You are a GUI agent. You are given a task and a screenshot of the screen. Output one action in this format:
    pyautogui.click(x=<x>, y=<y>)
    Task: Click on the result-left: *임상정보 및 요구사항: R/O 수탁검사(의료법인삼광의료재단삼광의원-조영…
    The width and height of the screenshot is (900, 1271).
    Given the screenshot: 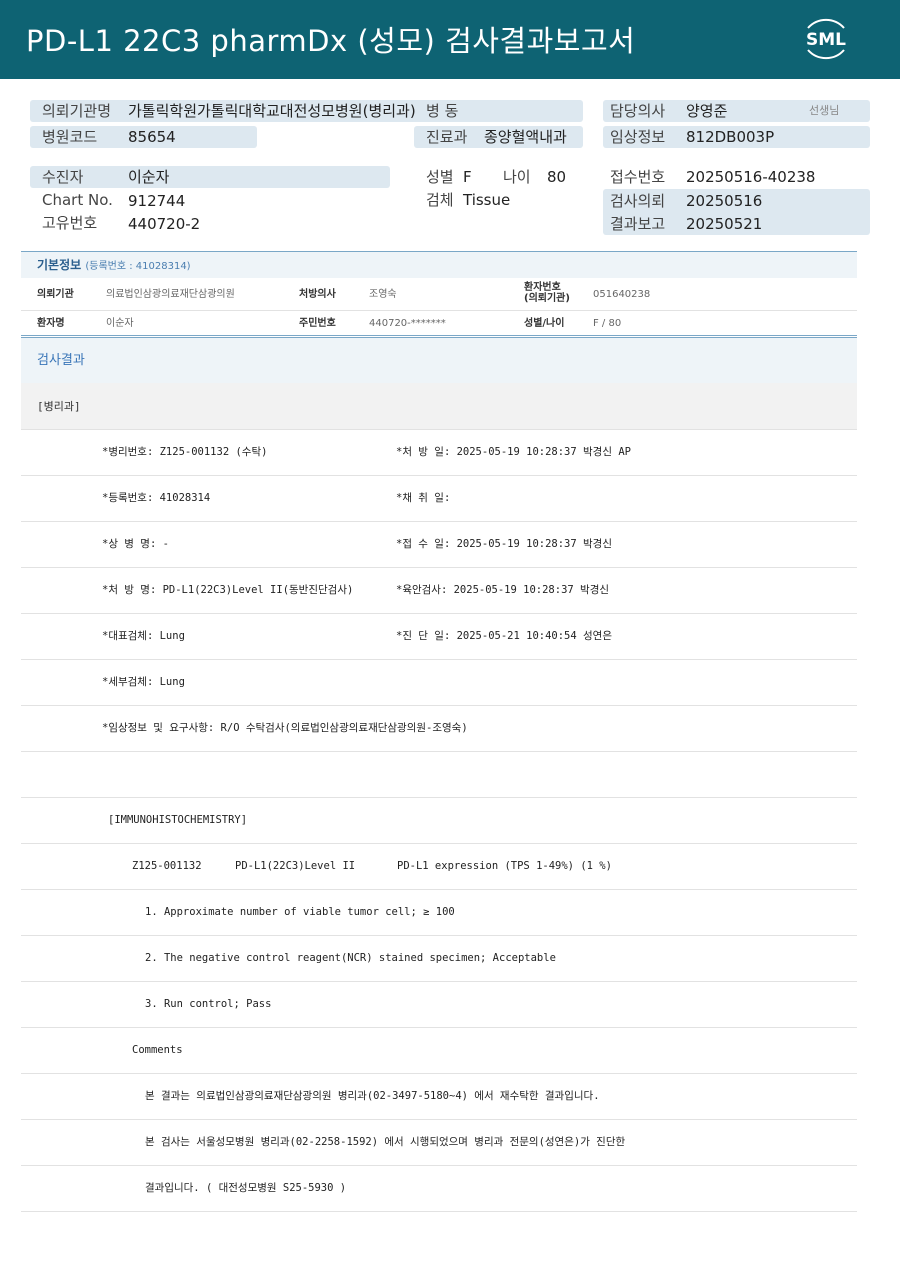 What is the action you would take?
    pyautogui.click(x=285, y=728)
    